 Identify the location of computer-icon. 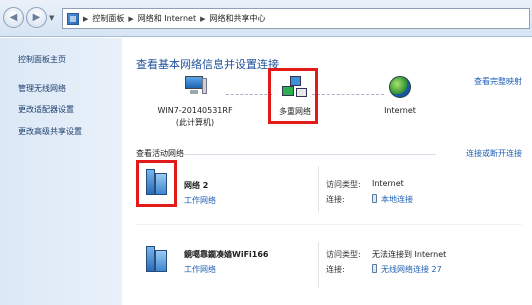
(195, 86).